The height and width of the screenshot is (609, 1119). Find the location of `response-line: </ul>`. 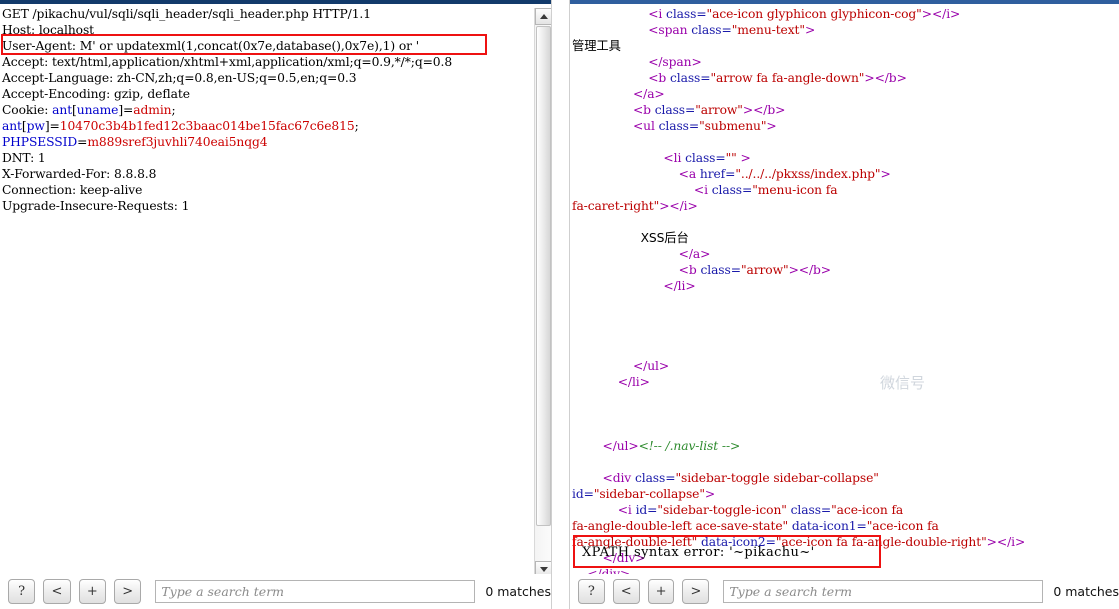

response-line: </ul> is located at coordinates (836, 366).